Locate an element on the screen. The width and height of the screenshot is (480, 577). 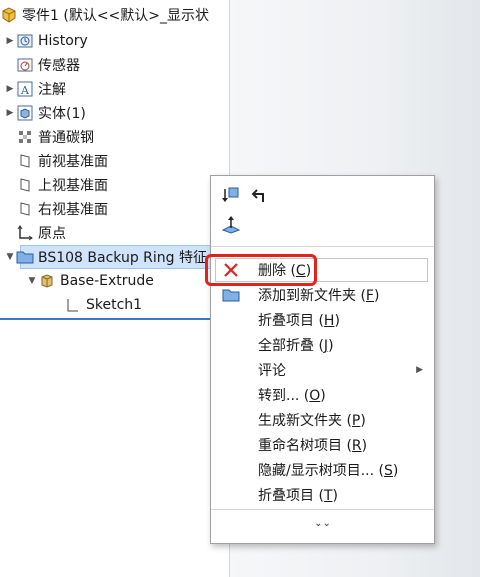
menu-item-collapse-items-2: 折叠项目 (T) is located at coordinates (322, 495).